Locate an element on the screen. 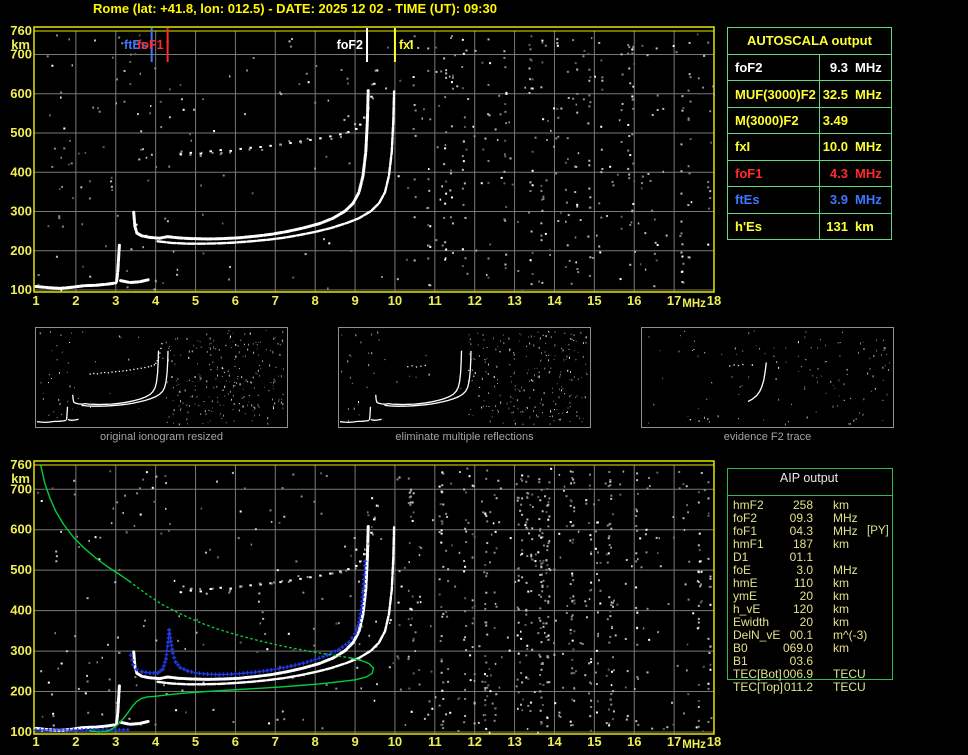 Image resolution: width=968 pixels, height=755 pixels. autoscala-value: 131 km is located at coordinates (855, 226).